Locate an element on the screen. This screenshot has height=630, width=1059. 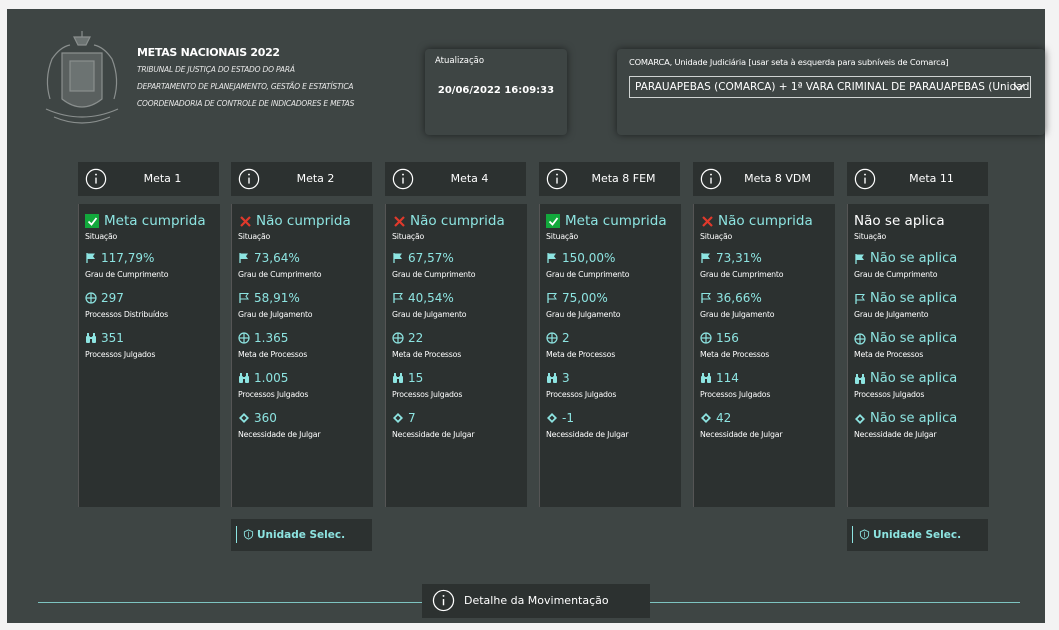
value-meta-processos: 2 is located at coordinates (558, 338).